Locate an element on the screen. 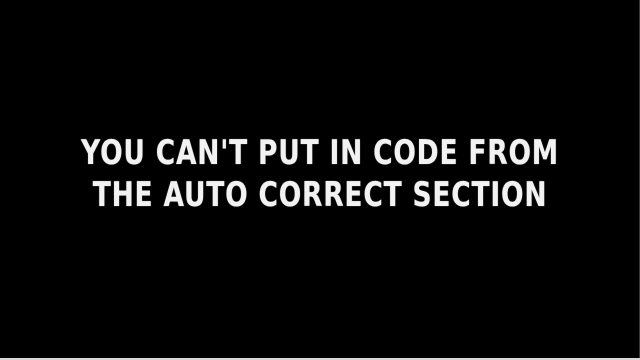 Image resolution: width=640 pixels, height=360 pixels. caption-line-1: YOU CAN'T PUT IN CODE FROM is located at coordinates (320, 153).